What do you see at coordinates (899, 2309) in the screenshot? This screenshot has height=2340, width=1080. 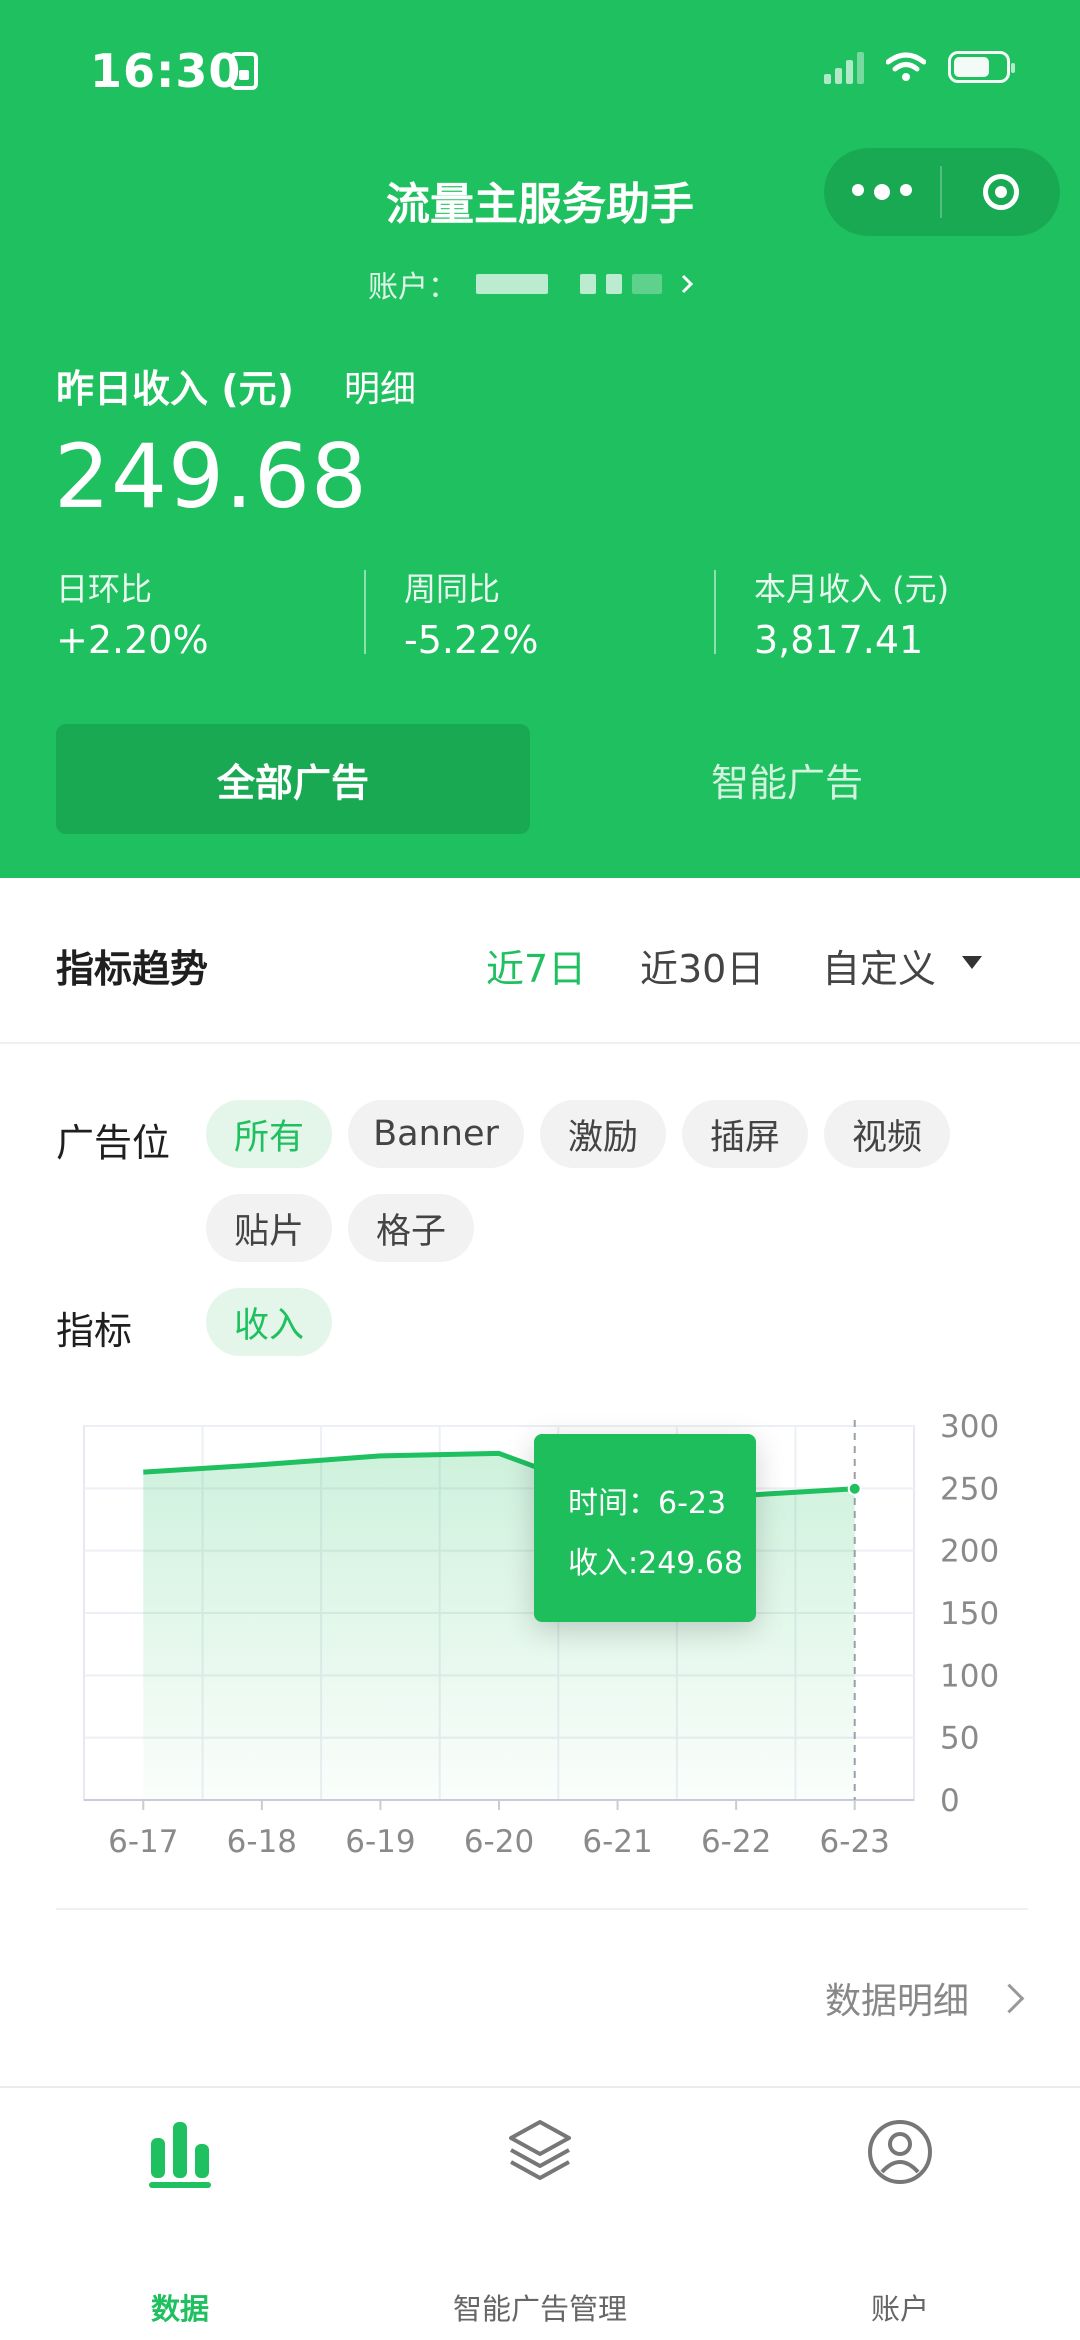 I see `tab-account-label: 账户` at bounding box center [899, 2309].